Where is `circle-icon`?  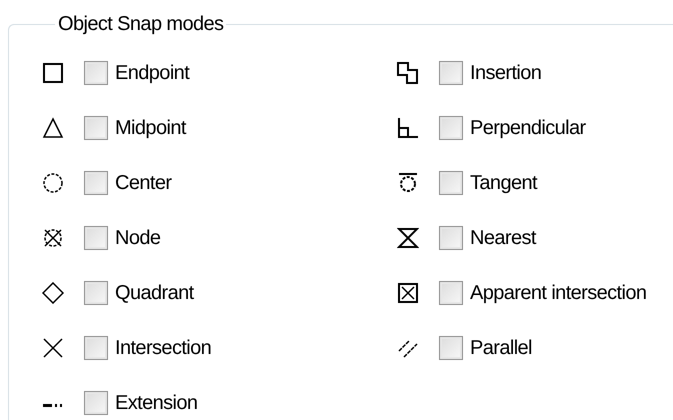
circle-icon is located at coordinates (53, 183).